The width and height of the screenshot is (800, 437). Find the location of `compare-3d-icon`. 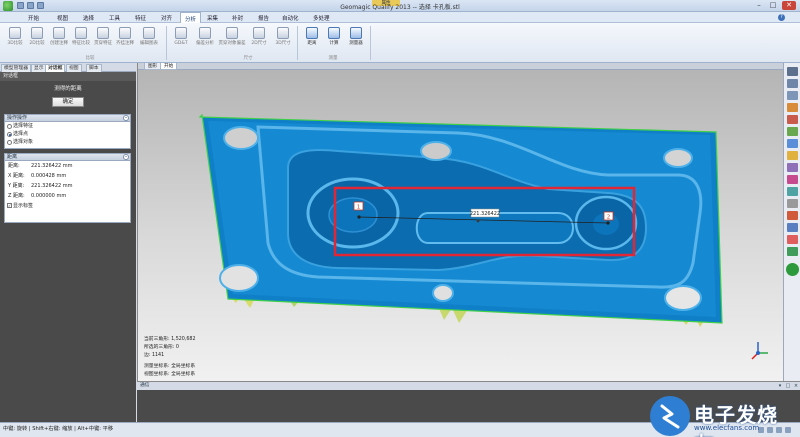

compare-3d-icon is located at coordinates (15, 33).